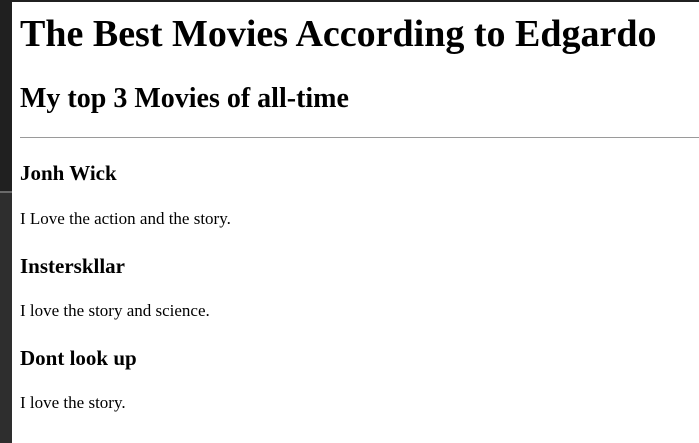 The image size is (699, 443). Describe the element at coordinates (338, 34) in the screenshot. I see `page-title: The Best Movies According to Edgardo` at that location.